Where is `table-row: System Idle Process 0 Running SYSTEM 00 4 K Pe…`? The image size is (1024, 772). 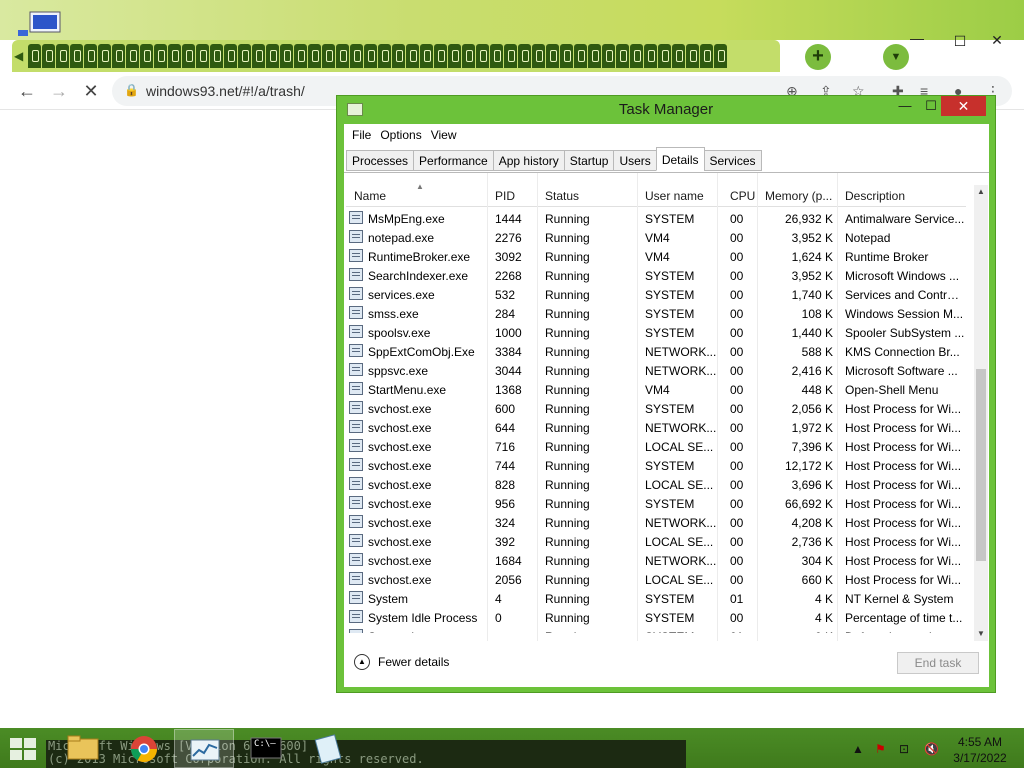
table-row: System Idle Process 0 Running SYSTEM 00 4 K Pe… is located at coordinates (656, 617).